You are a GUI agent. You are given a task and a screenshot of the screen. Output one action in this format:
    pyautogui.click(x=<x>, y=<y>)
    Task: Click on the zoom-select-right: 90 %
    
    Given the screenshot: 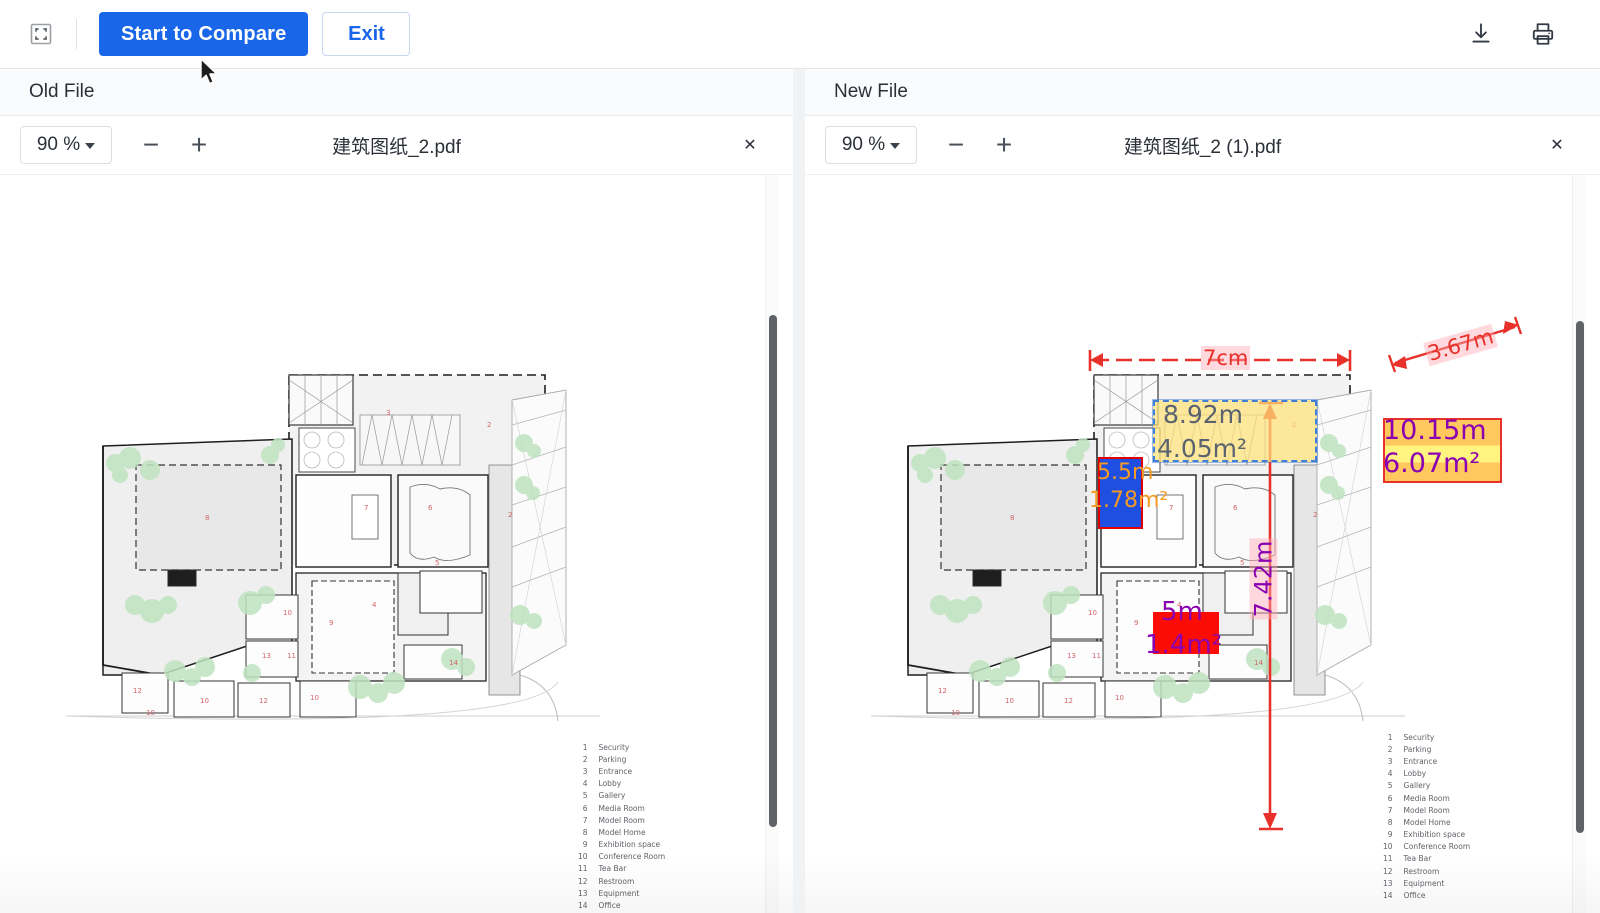 What is the action you would take?
    pyautogui.click(x=871, y=145)
    